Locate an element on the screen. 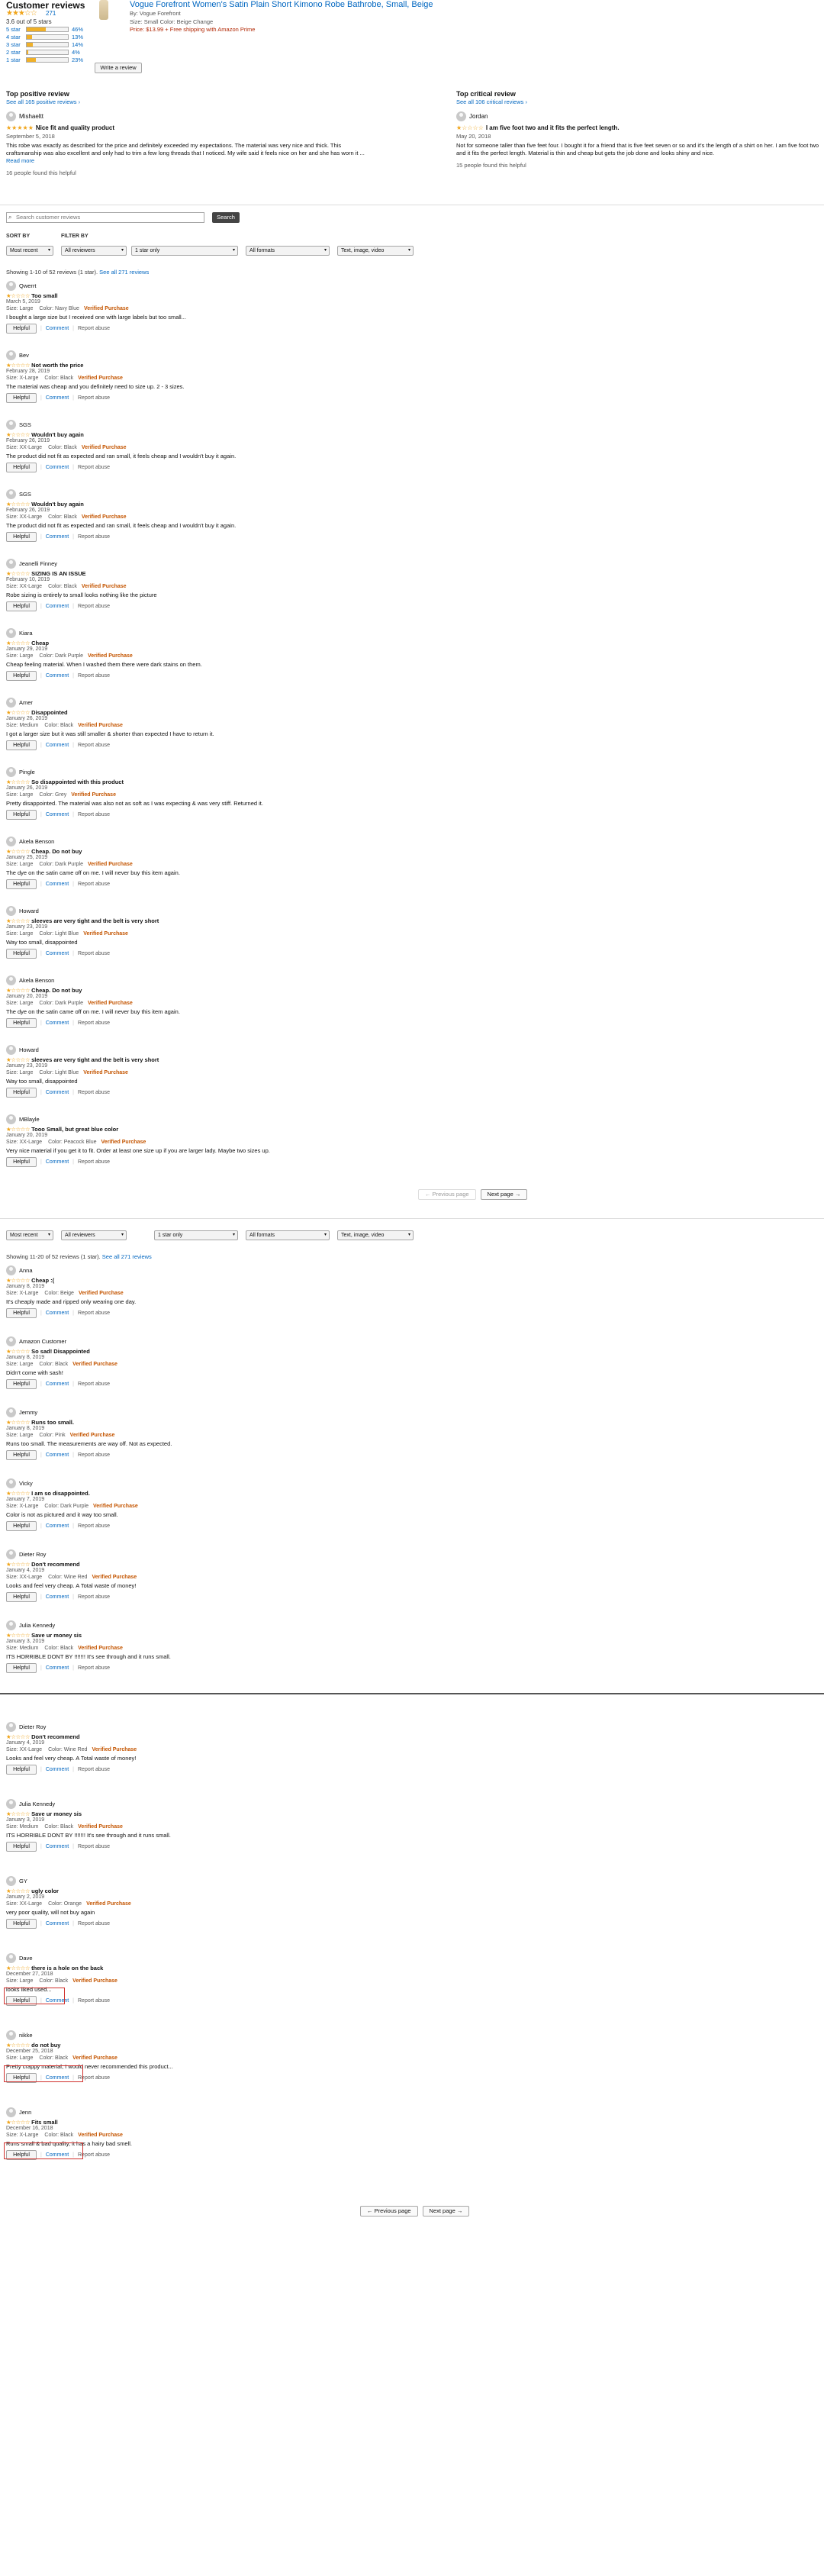 This screenshot has height=2576, width=824. review-title: I am so disappointed. is located at coordinates (60, 1493).